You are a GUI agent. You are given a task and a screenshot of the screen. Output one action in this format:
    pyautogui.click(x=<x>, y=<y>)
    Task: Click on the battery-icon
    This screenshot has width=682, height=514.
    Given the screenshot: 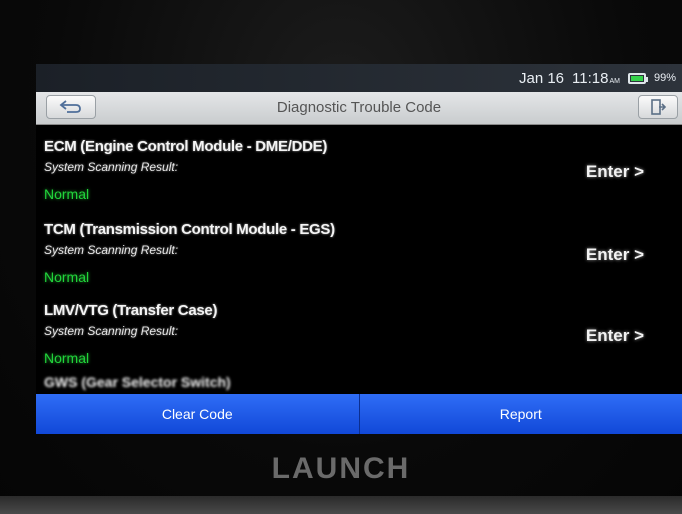 What is the action you would take?
    pyautogui.click(x=637, y=78)
    